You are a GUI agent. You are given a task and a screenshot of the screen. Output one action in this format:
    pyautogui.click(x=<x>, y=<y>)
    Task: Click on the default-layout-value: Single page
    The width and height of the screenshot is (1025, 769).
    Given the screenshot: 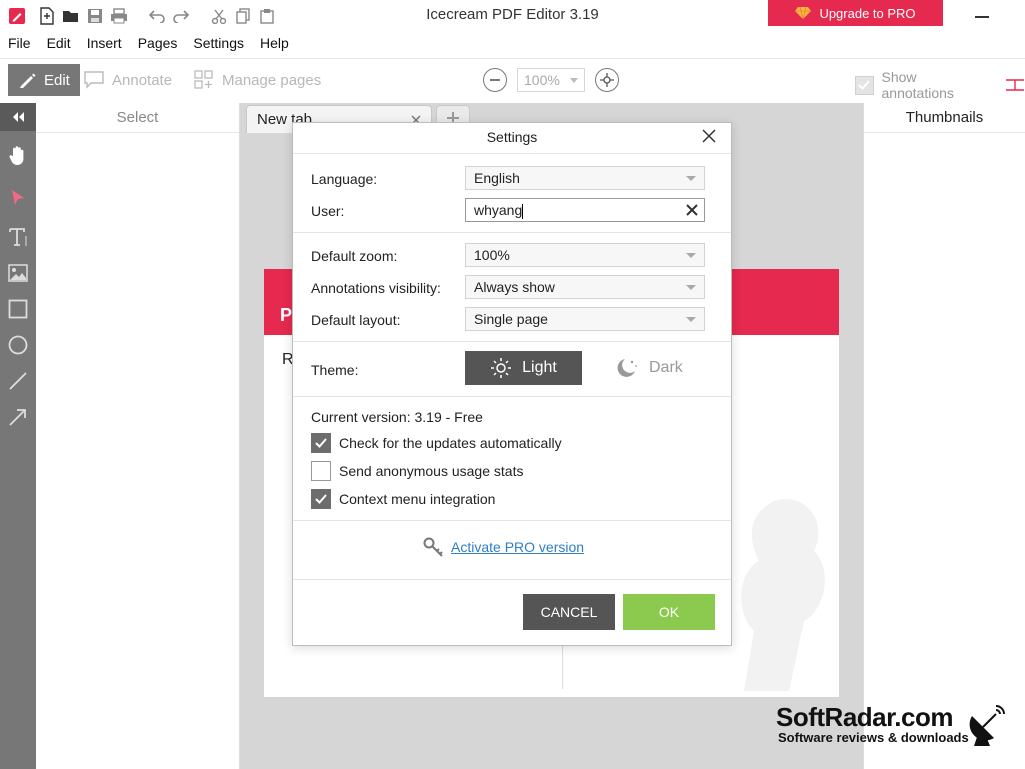 What is the action you would take?
    pyautogui.click(x=511, y=319)
    